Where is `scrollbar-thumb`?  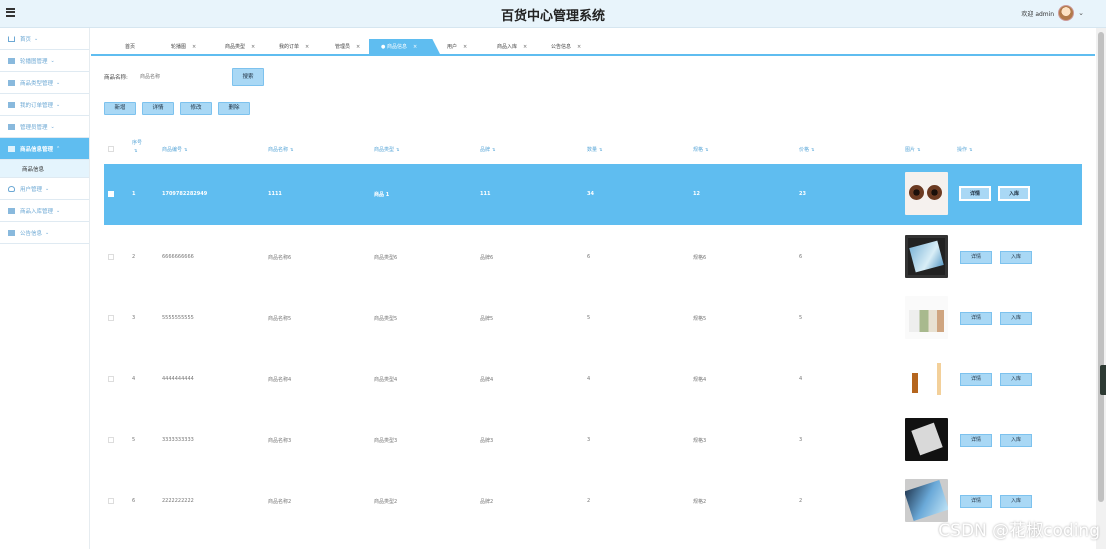 scrollbar-thumb is located at coordinates (1101, 267).